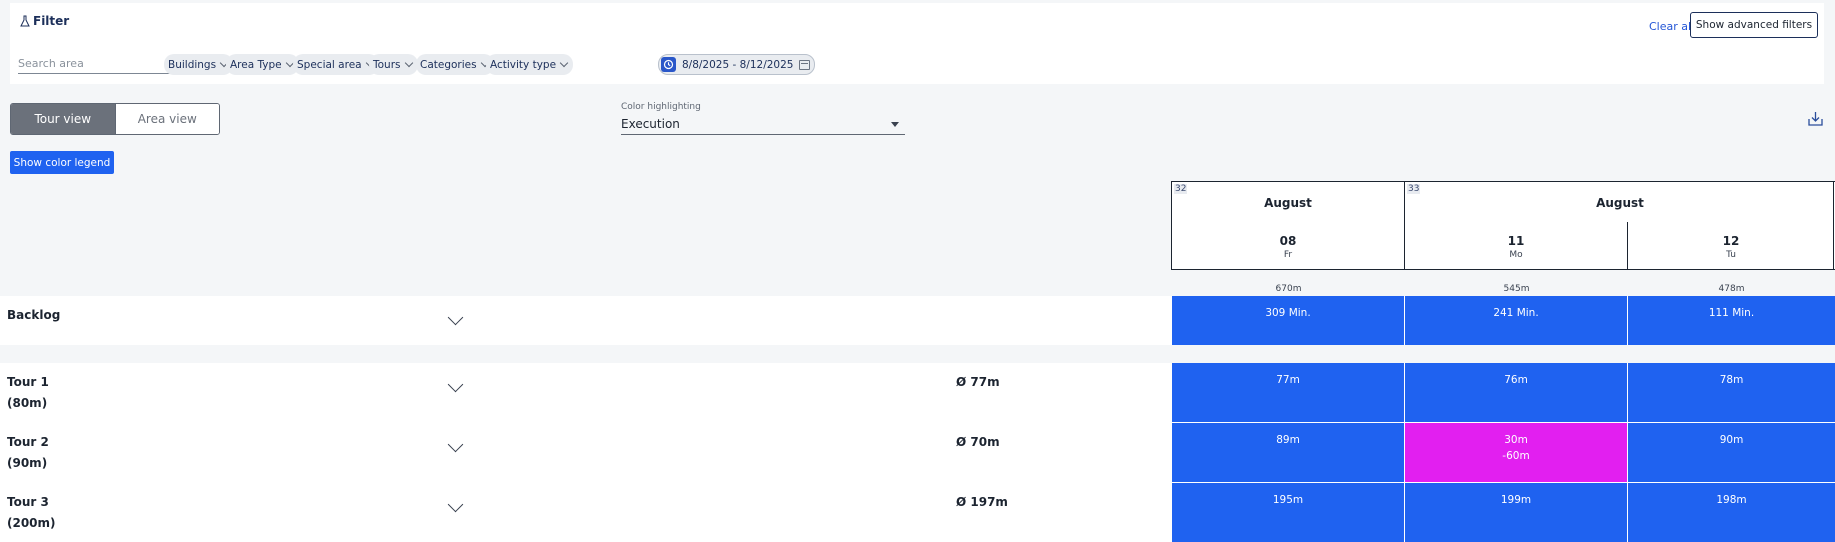 The width and height of the screenshot is (1835, 542). I want to click on chip-categories: Categories, so click(455, 64).